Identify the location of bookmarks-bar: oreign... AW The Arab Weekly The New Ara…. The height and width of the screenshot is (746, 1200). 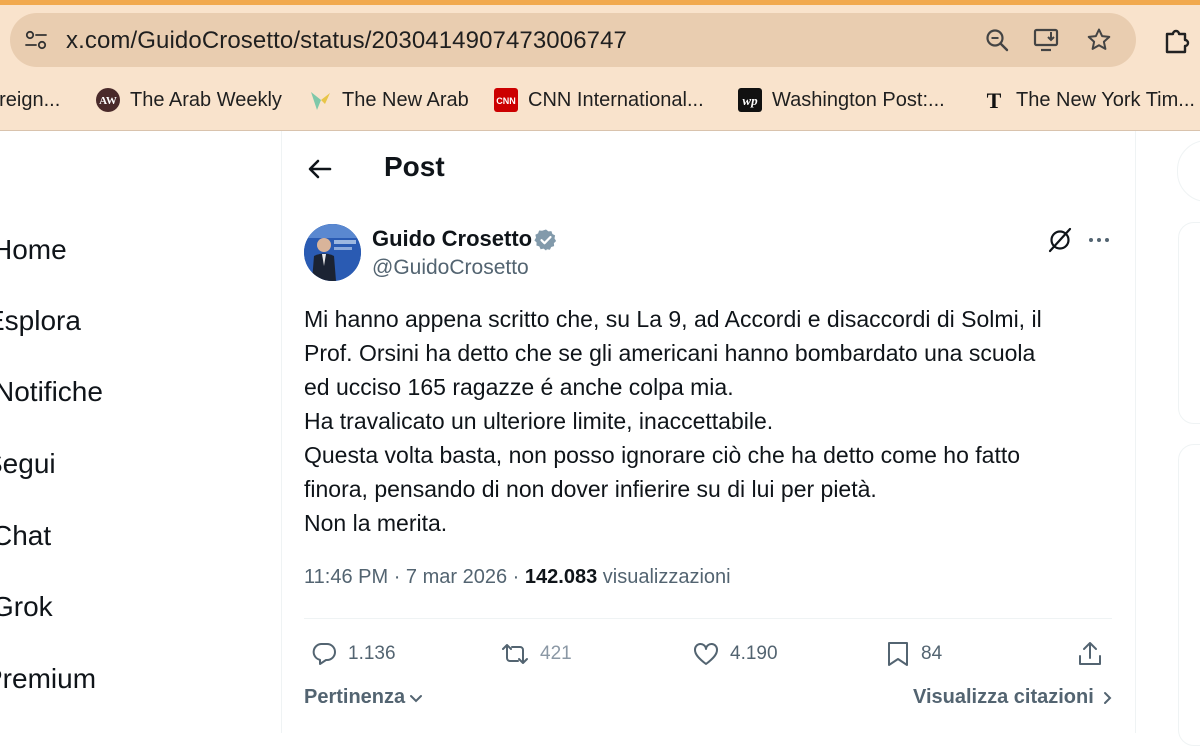
(600, 100).